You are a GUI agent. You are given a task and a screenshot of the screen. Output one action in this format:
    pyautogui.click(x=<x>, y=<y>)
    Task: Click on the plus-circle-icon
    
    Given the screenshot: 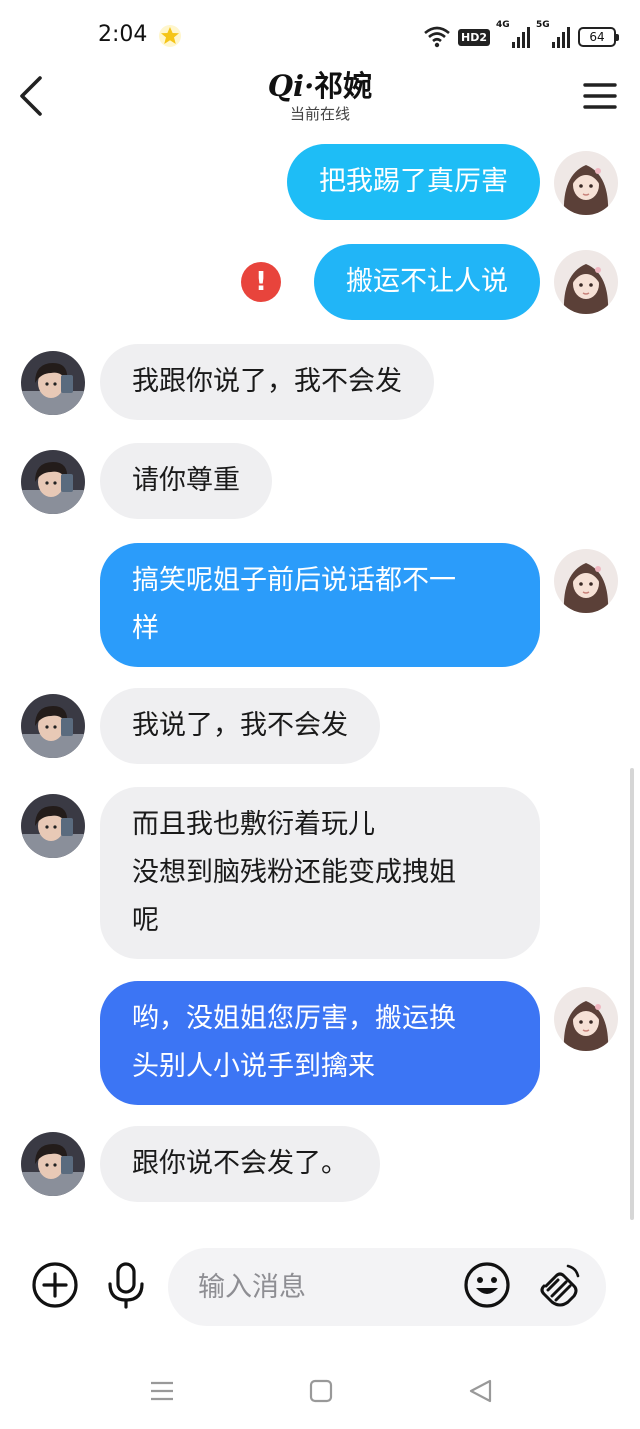 What is the action you would take?
    pyautogui.click(x=55, y=1285)
    